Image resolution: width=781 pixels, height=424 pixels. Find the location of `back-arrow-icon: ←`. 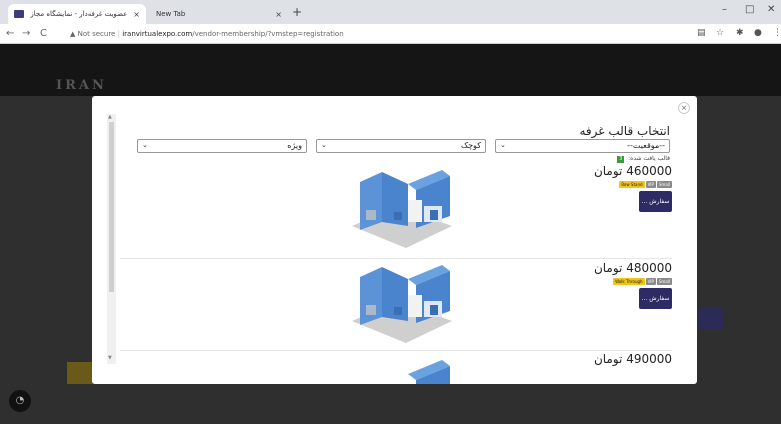

back-arrow-icon: ← is located at coordinates (10, 33).